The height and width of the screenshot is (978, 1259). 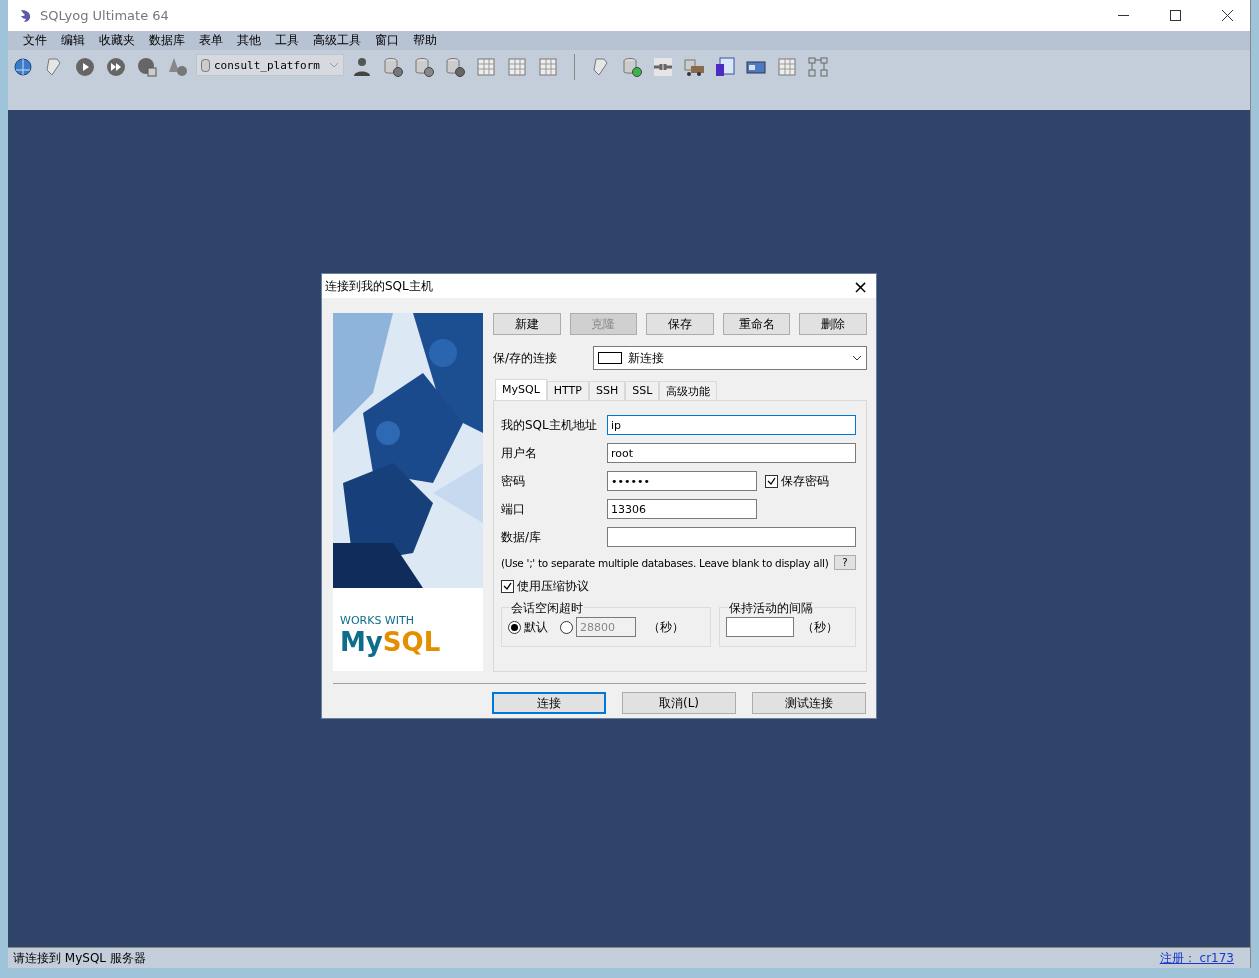 What do you see at coordinates (116, 67) in the screenshot?
I see `fast-forward-icon` at bounding box center [116, 67].